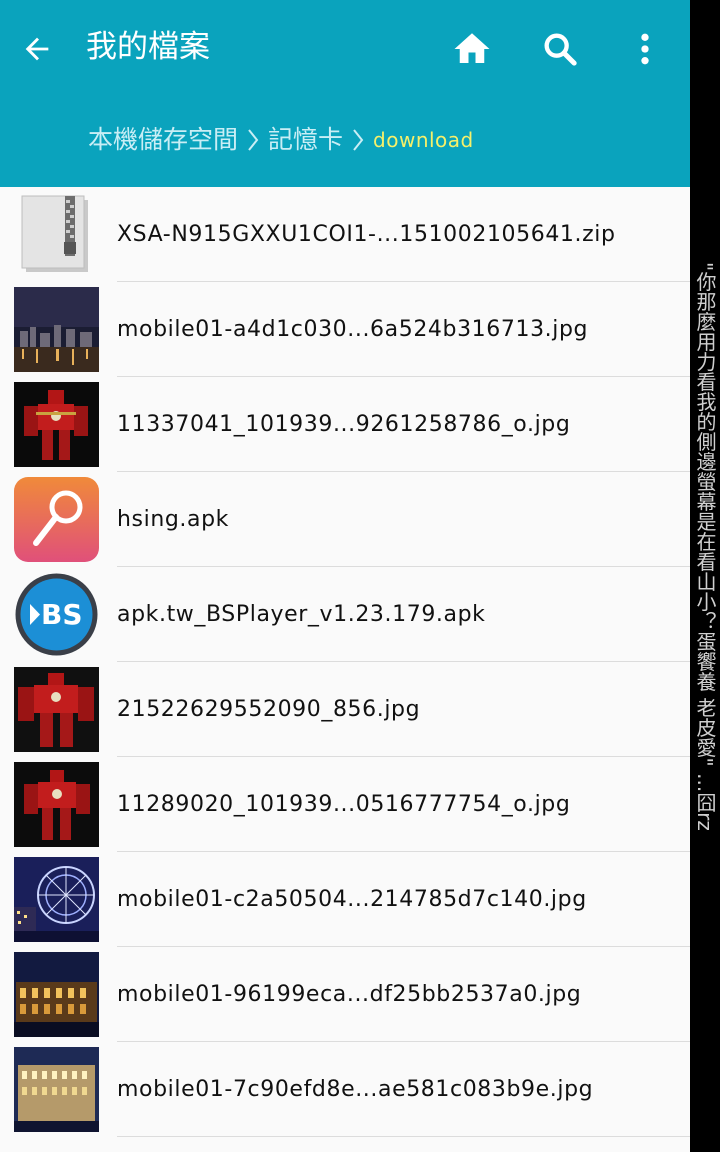 The width and height of the screenshot is (720, 1152). Describe the element at coordinates (423, 140) in the screenshot. I see `breadcrumb-item-download: download` at that location.